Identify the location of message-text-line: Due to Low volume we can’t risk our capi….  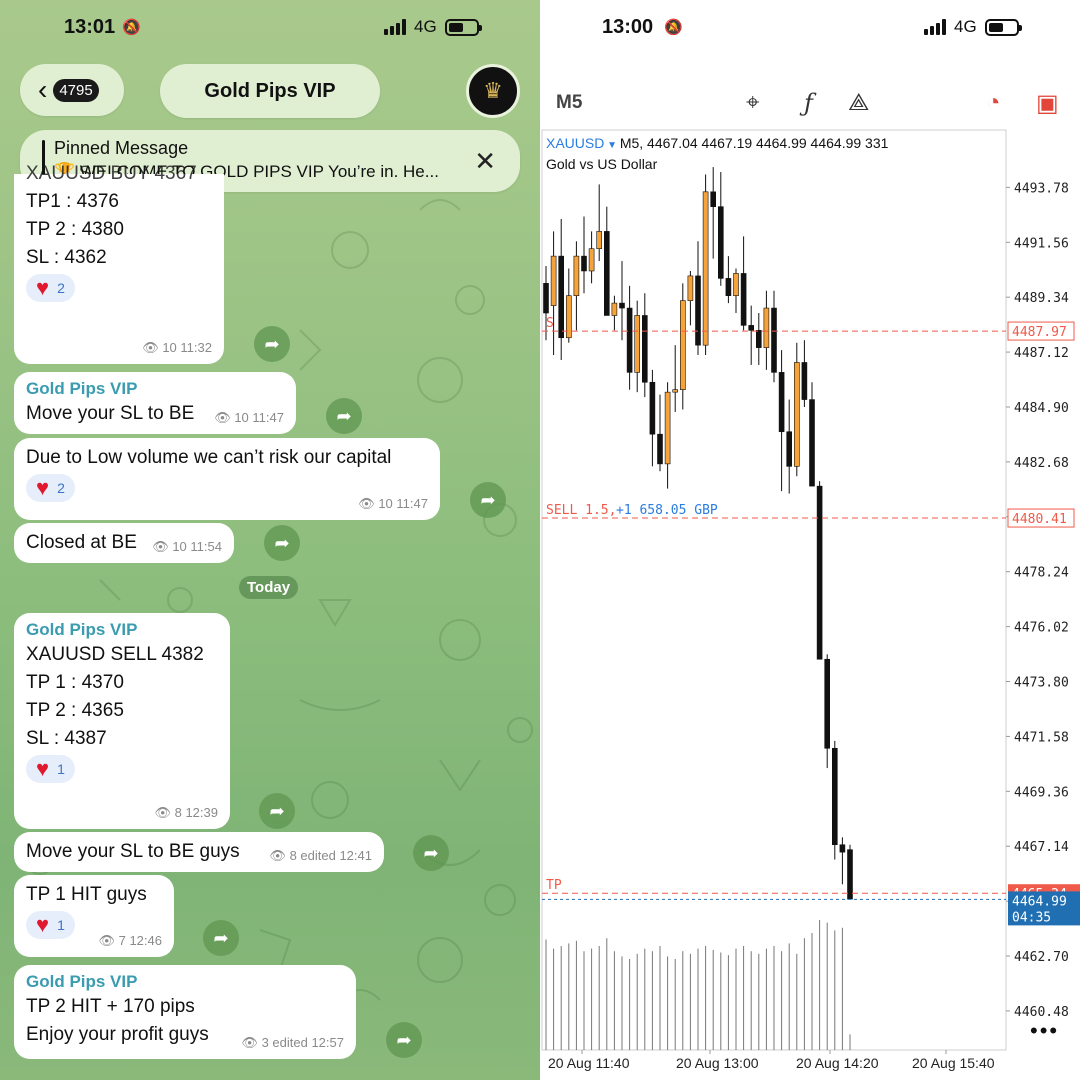
(209, 457).